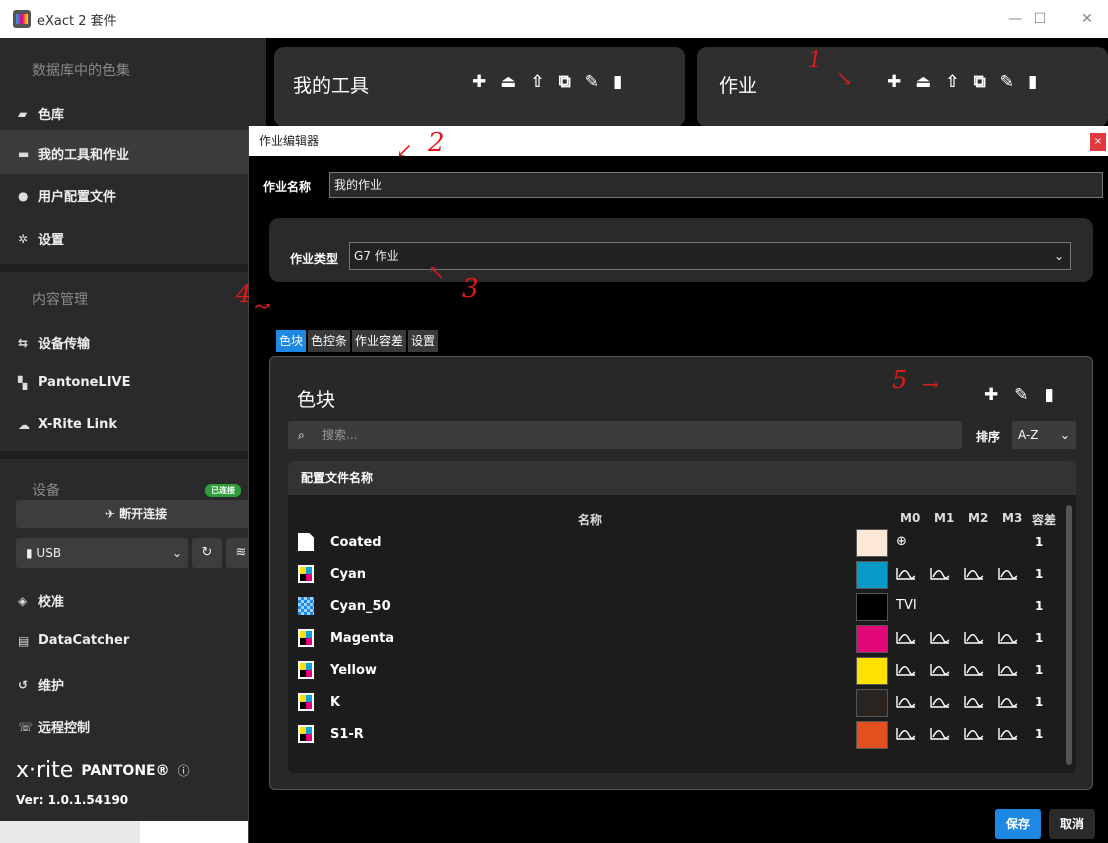 The width and height of the screenshot is (1108, 843). What do you see at coordinates (423, 341) in the screenshot?
I see `tab-settings: 设置` at bounding box center [423, 341].